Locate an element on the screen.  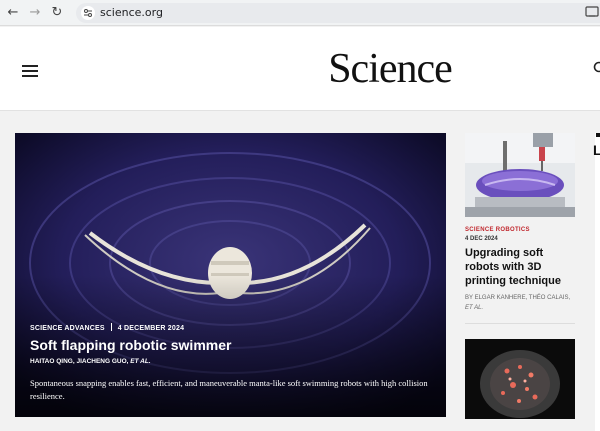
site-info-icon is located at coordinates (88, 13).